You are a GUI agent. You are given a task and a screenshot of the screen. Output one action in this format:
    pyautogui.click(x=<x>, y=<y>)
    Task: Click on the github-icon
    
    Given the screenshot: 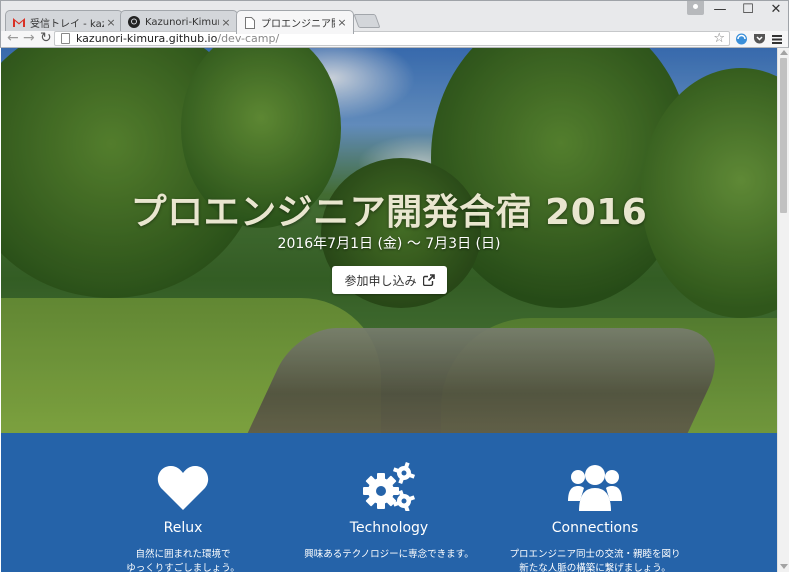 What is the action you would take?
    pyautogui.click(x=134, y=22)
    